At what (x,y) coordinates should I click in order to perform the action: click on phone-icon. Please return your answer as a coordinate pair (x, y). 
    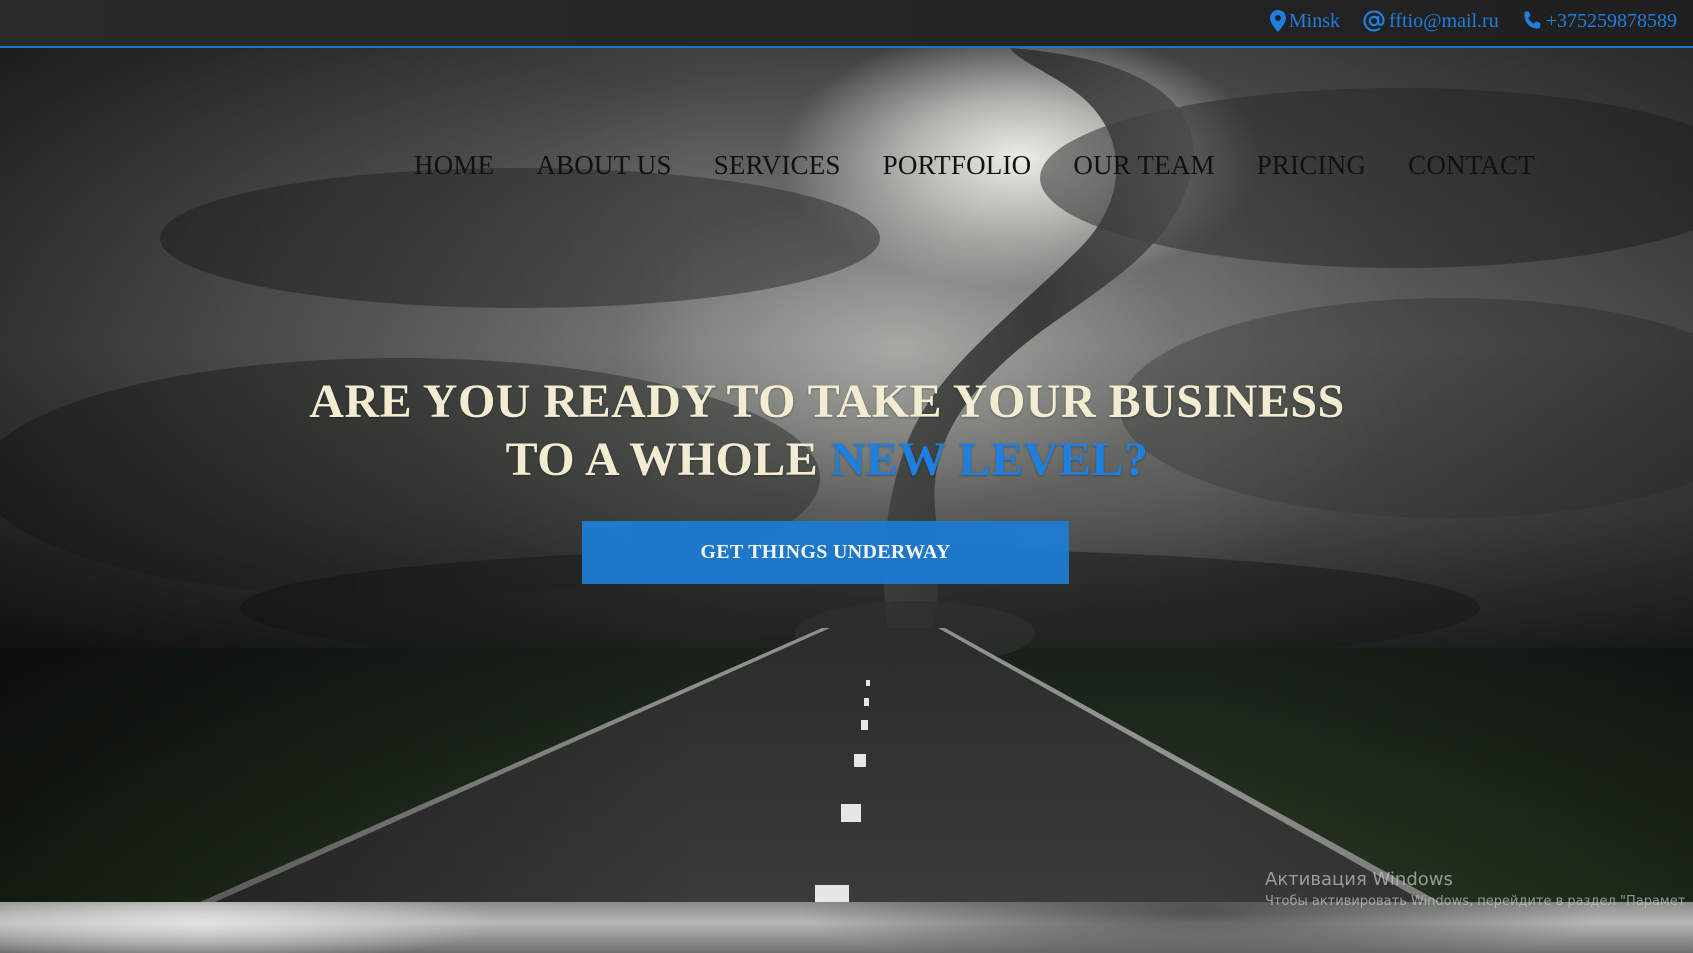
    Looking at the image, I should click on (1532, 21).